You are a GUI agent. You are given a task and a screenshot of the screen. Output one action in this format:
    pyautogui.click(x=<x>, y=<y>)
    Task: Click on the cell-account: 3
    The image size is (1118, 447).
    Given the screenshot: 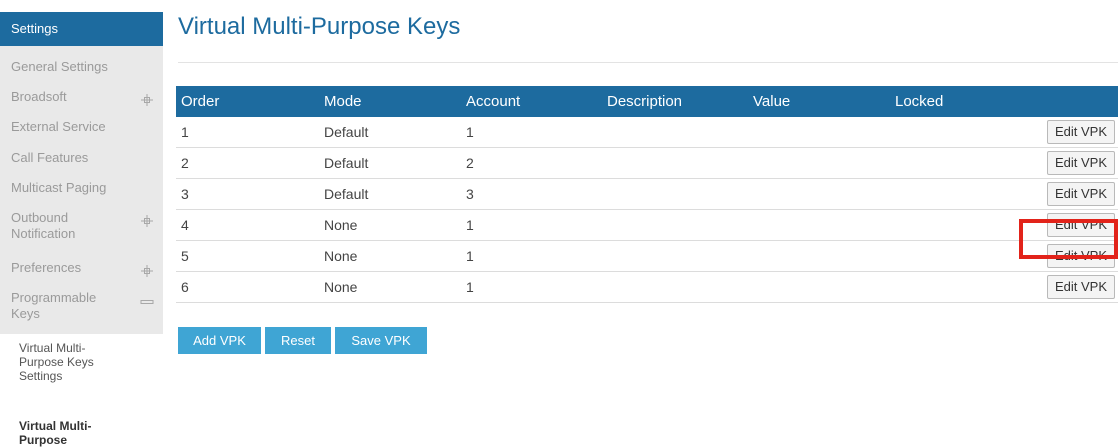 What is the action you would take?
    pyautogui.click(x=470, y=194)
    